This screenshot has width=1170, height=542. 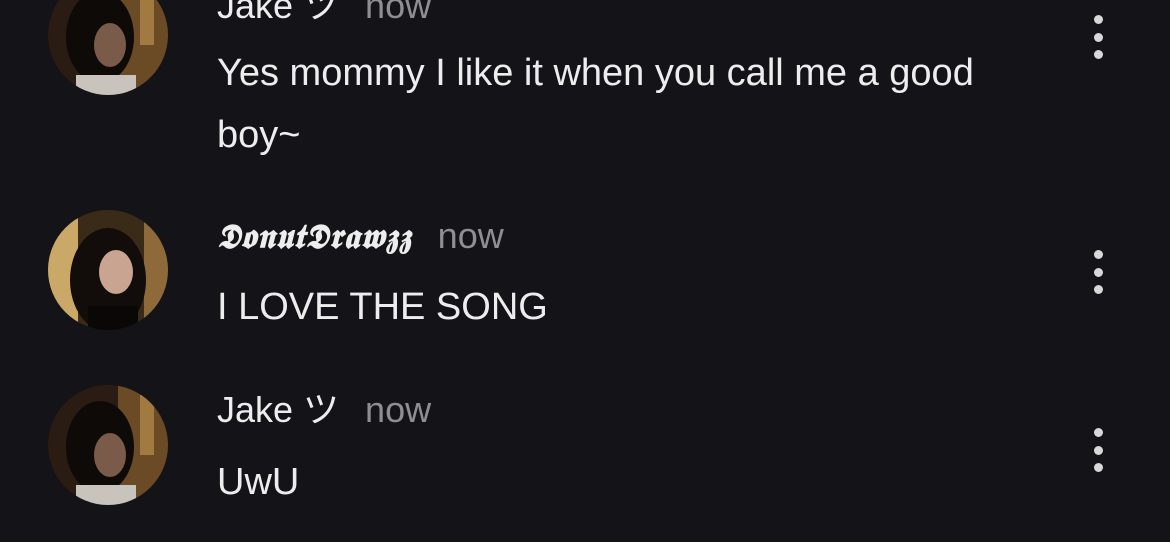 What do you see at coordinates (382, 307) in the screenshot?
I see `comment-text: I LOVE THE SONG` at bounding box center [382, 307].